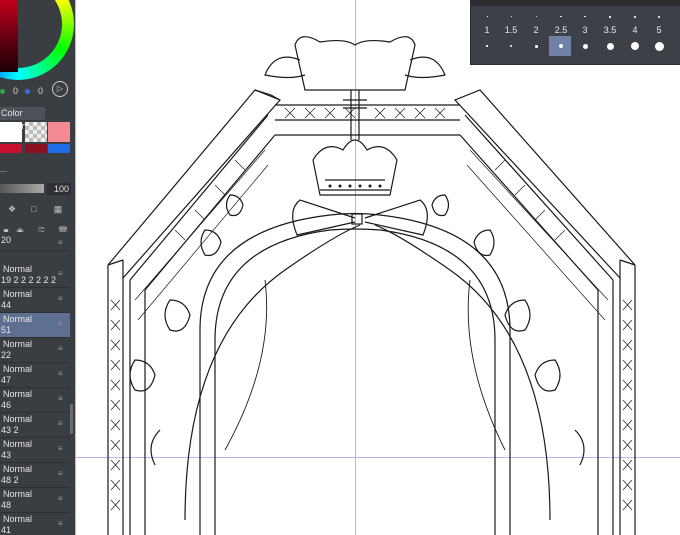  Describe the element at coordinates (6, 240) in the screenshot. I see `layer-name: 20` at that location.